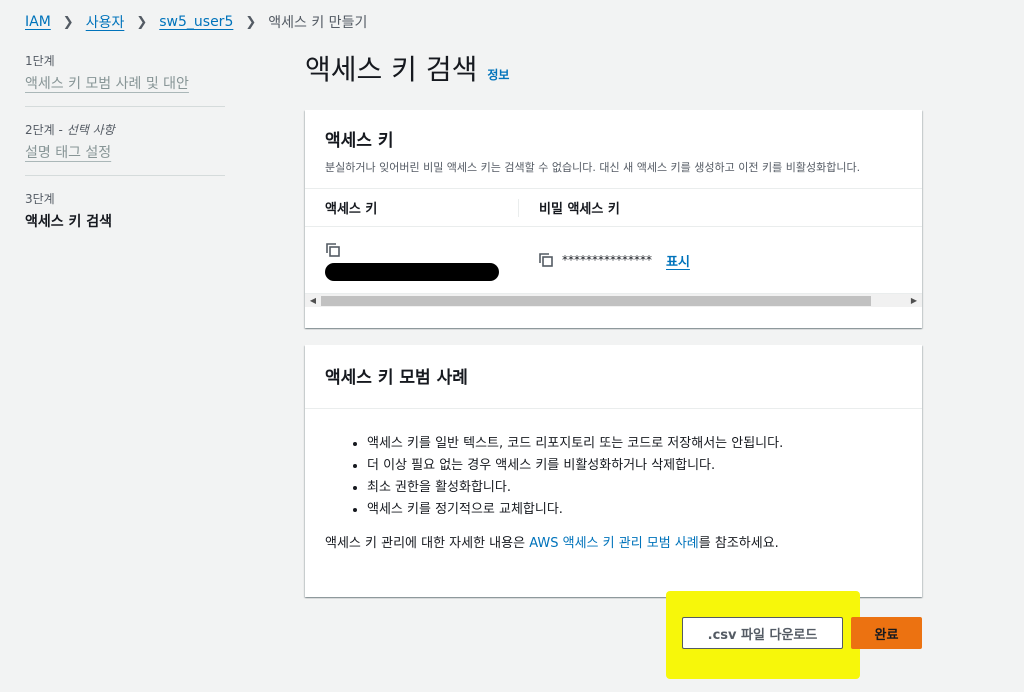 This screenshot has width=1024, height=692. What do you see at coordinates (720, 207) in the screenshot?
I see `column-header-secret-key: 비밀 액세스 키` at bounding box center [720, 207].